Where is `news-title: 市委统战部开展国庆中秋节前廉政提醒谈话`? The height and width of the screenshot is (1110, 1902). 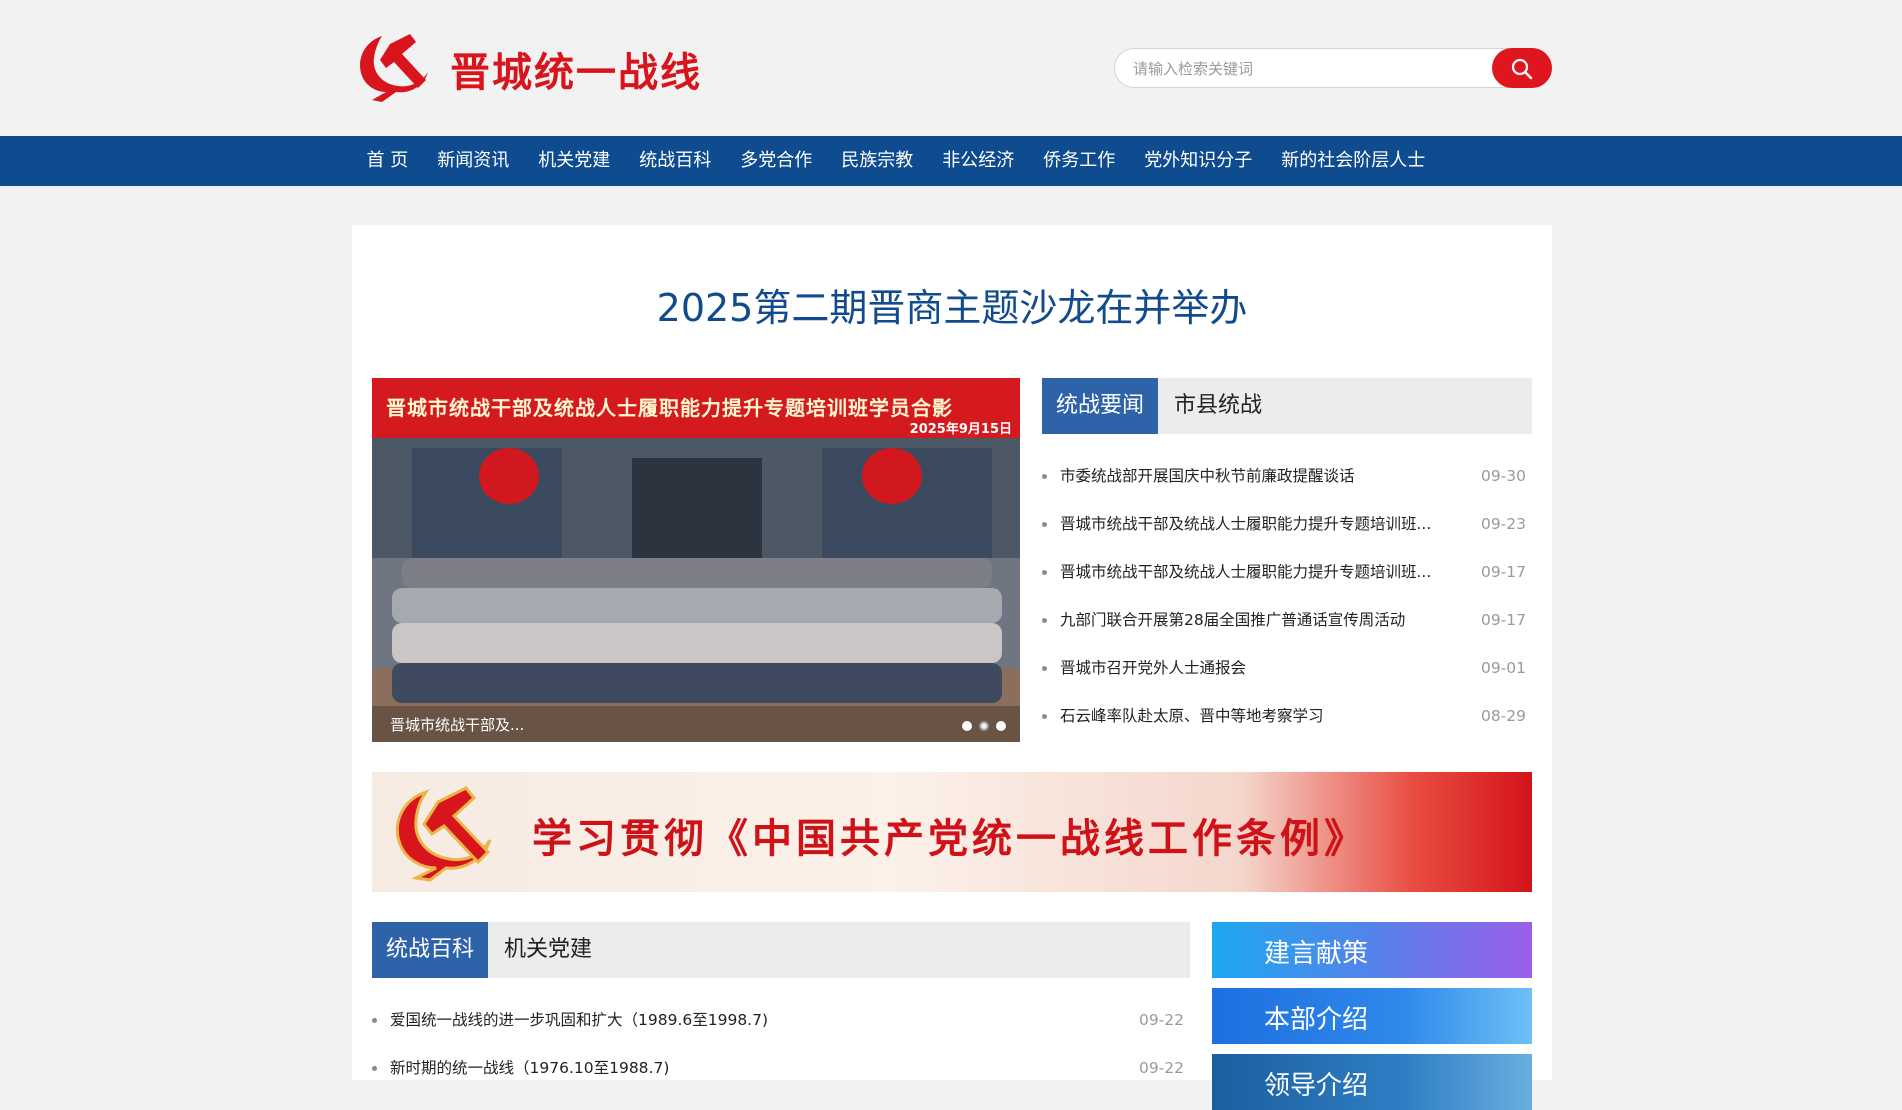 news-title: 市委统战部开展国庆中秋节前廉政提醒谈话 is located at coordinates (1207, 476).